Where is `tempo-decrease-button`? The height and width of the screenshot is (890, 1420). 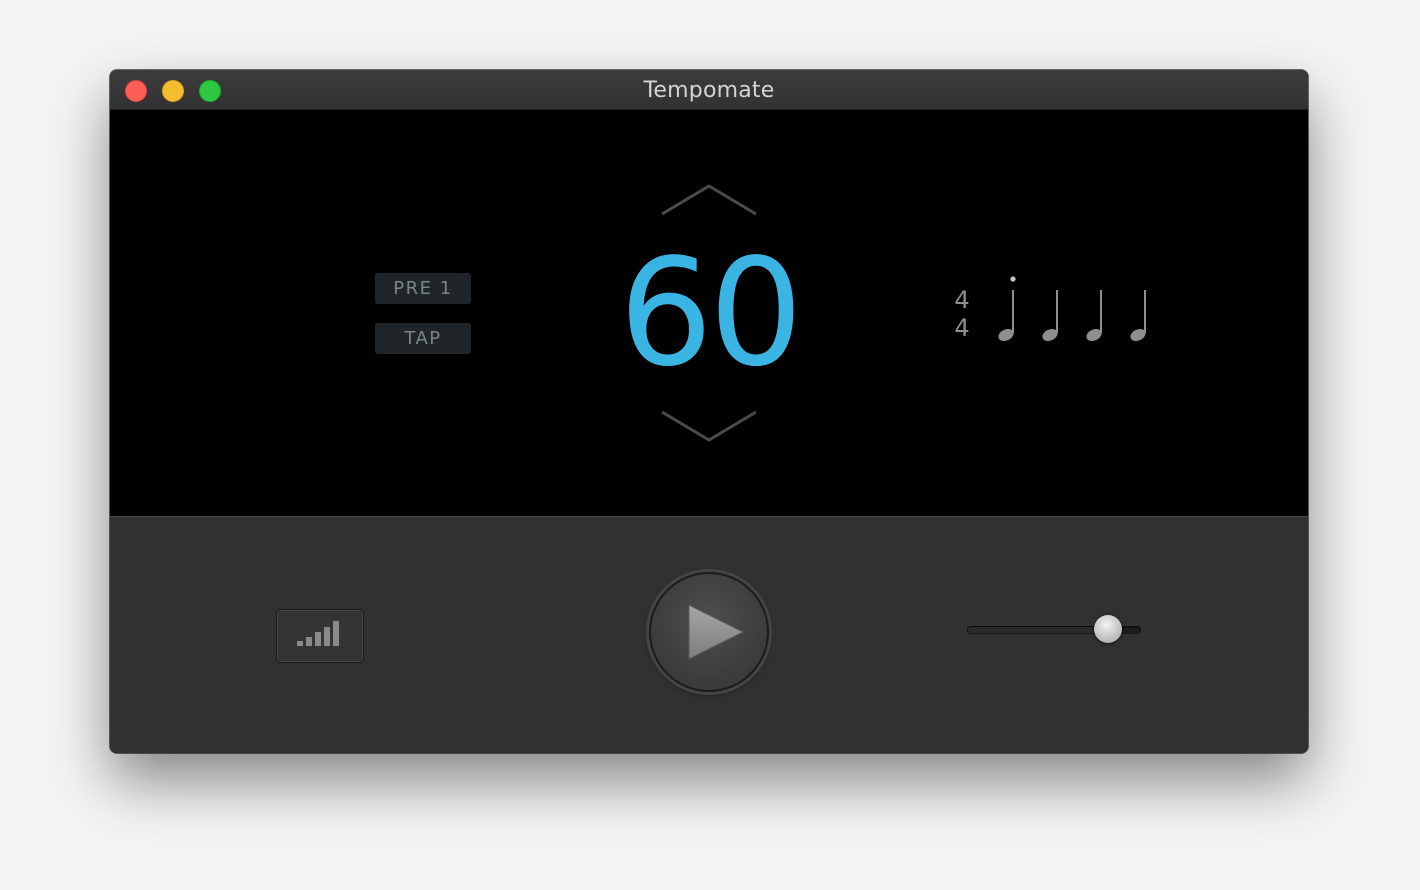 tempo-decrease-button is located at coordinates (709, 426).